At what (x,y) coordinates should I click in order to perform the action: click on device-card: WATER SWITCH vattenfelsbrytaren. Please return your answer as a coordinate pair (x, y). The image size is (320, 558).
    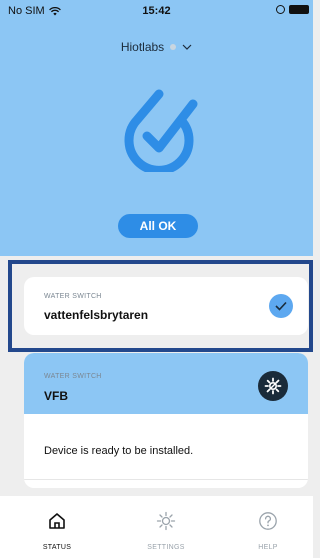
    Looking at the image, I should click on (166, 306).